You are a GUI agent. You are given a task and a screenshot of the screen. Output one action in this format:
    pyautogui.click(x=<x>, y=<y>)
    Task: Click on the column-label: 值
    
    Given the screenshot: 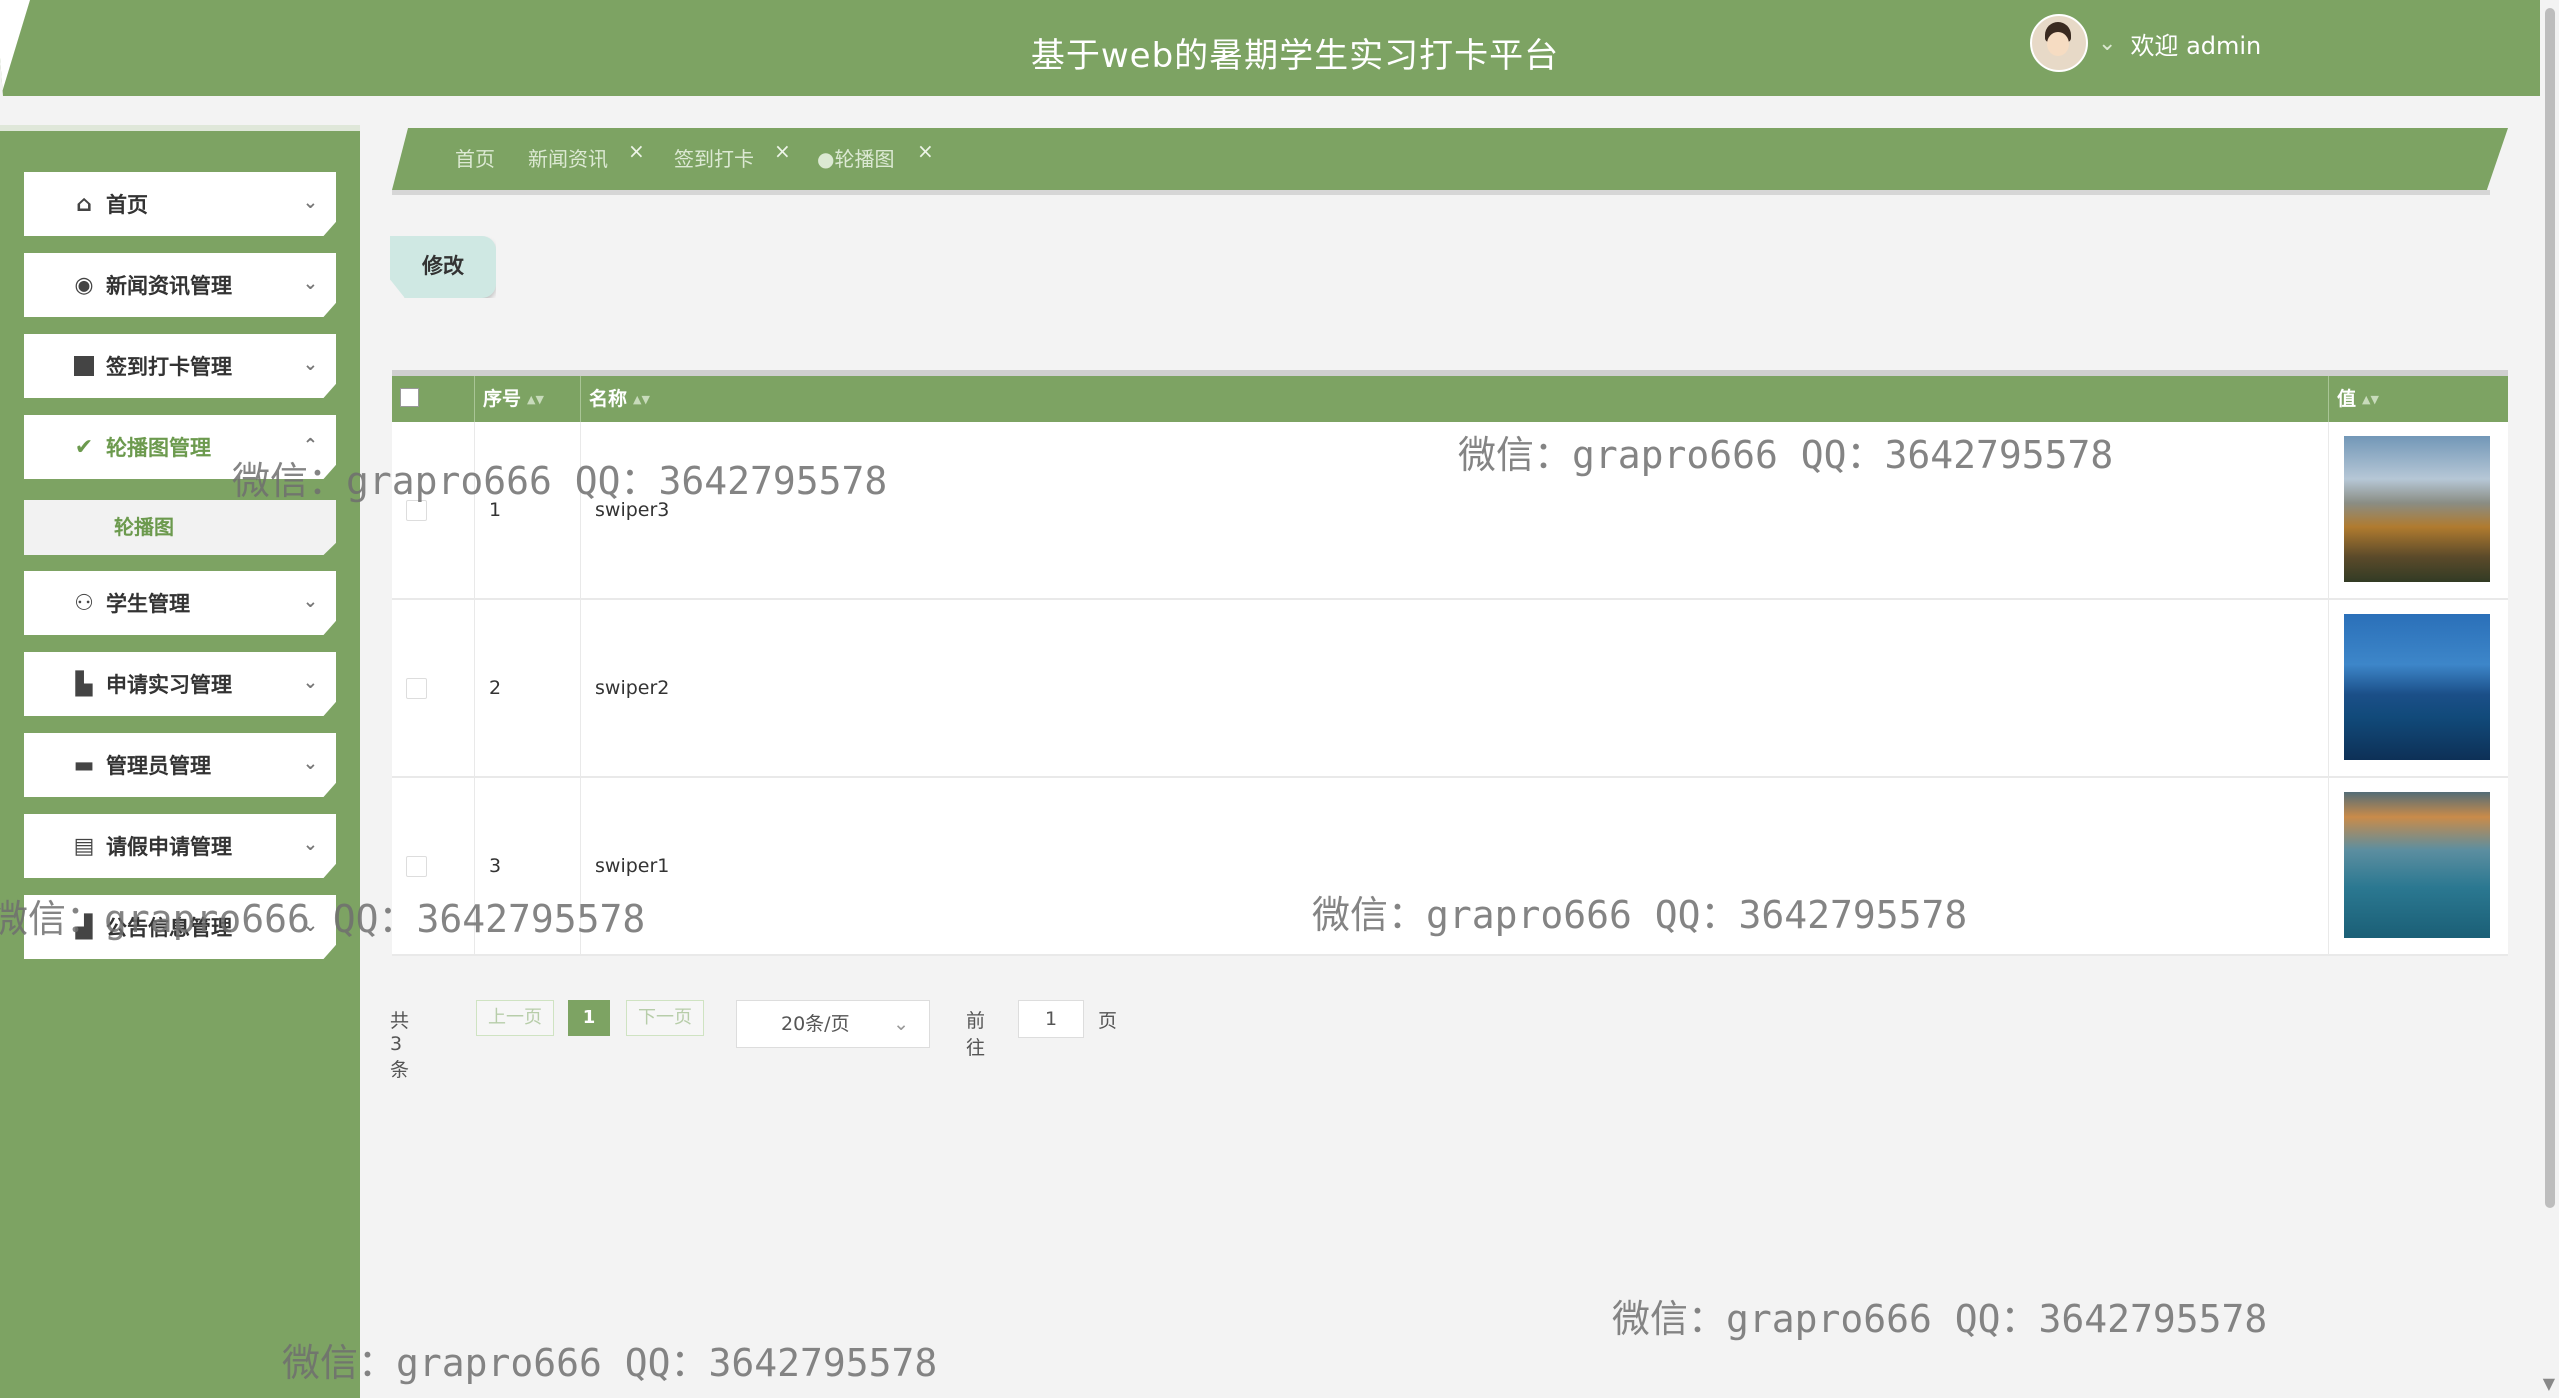 What is the action you would take?
    pyautogui.click(x=2347, y=399)
    